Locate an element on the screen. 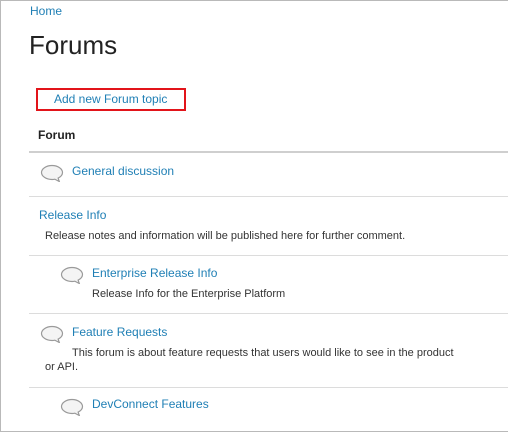  forum-link-general-discussion: General discussion is located at coordinates (123, 171).